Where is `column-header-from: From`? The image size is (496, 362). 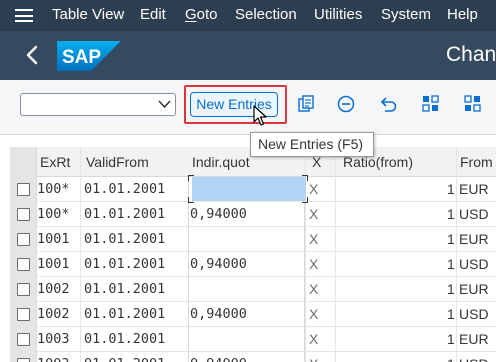
column-header-from: From is located at coordinates (476, 162).